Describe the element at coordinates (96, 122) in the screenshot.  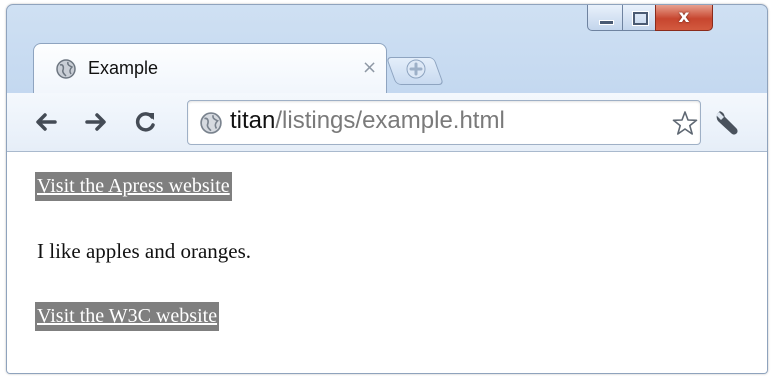
I see `forward-arrow-icon` at that location.